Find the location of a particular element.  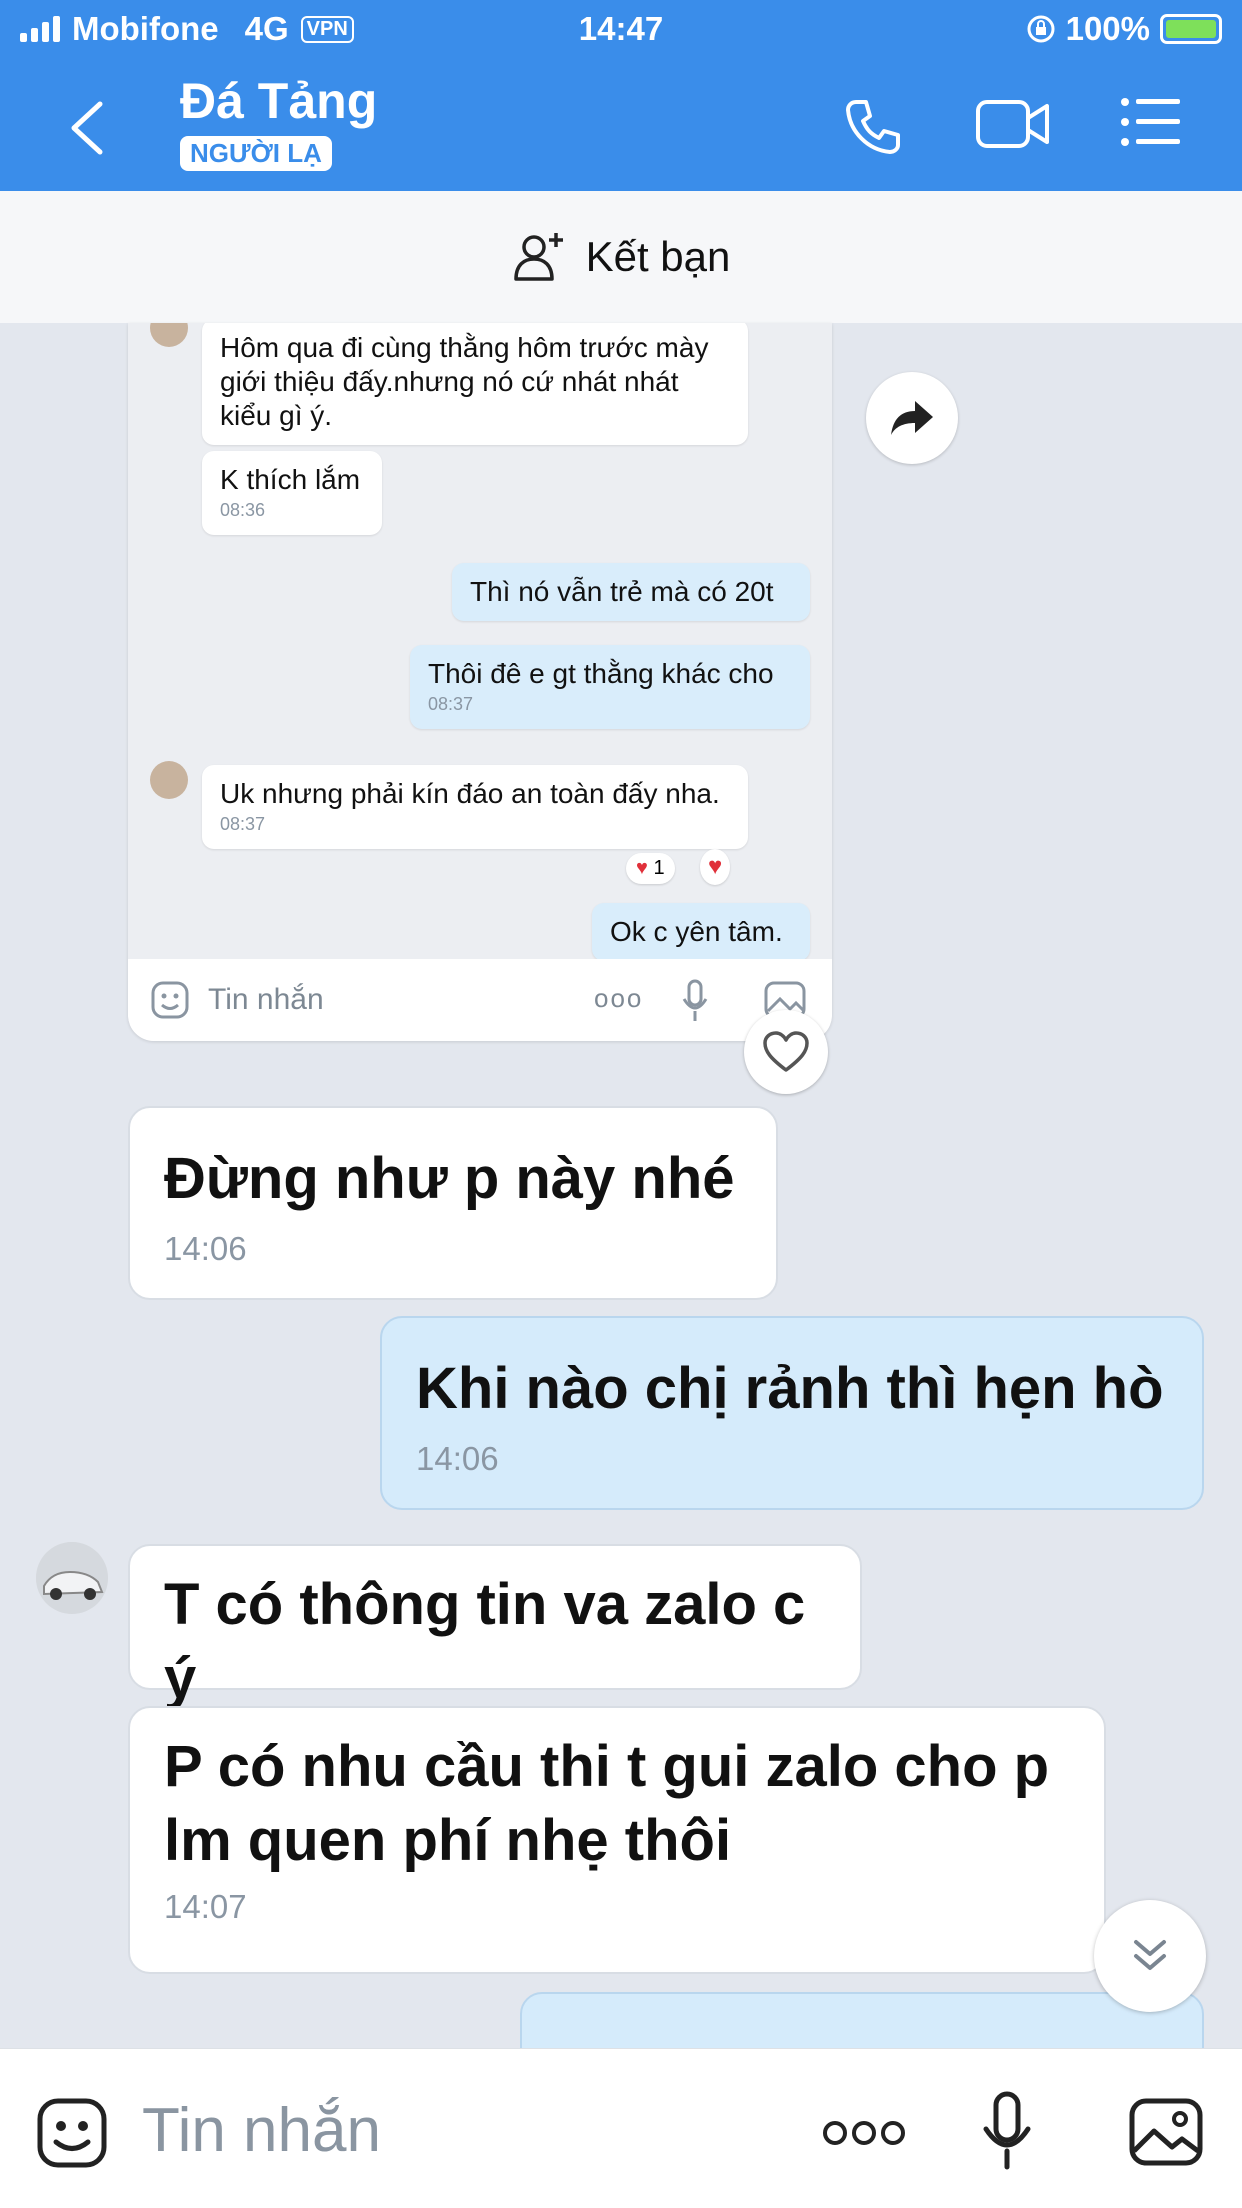

status-bar: Mobifone 4G VPN 14:47 100% is located at coordinates (621, 32).